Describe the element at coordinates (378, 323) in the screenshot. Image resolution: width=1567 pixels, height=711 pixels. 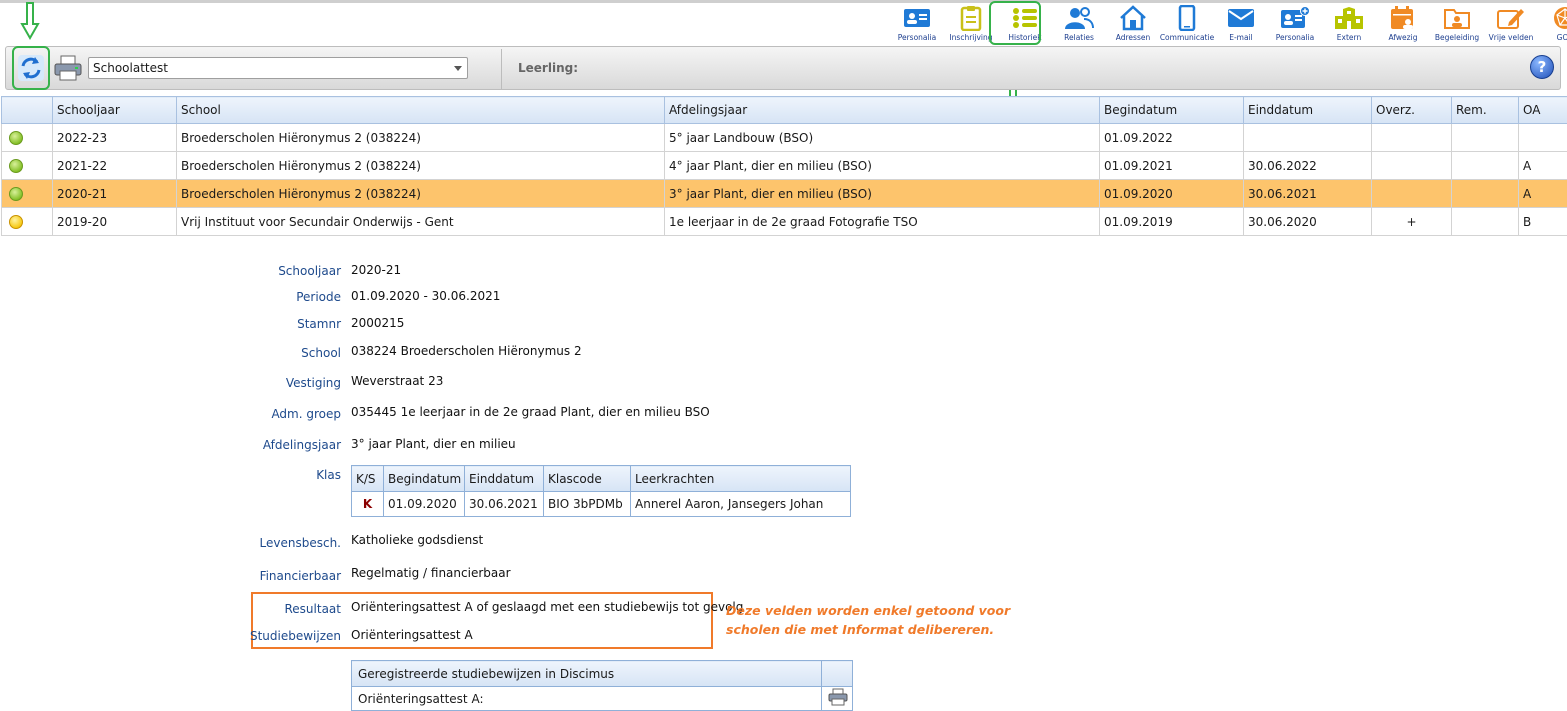
I see `value-stamnr: 2000215` at that location.